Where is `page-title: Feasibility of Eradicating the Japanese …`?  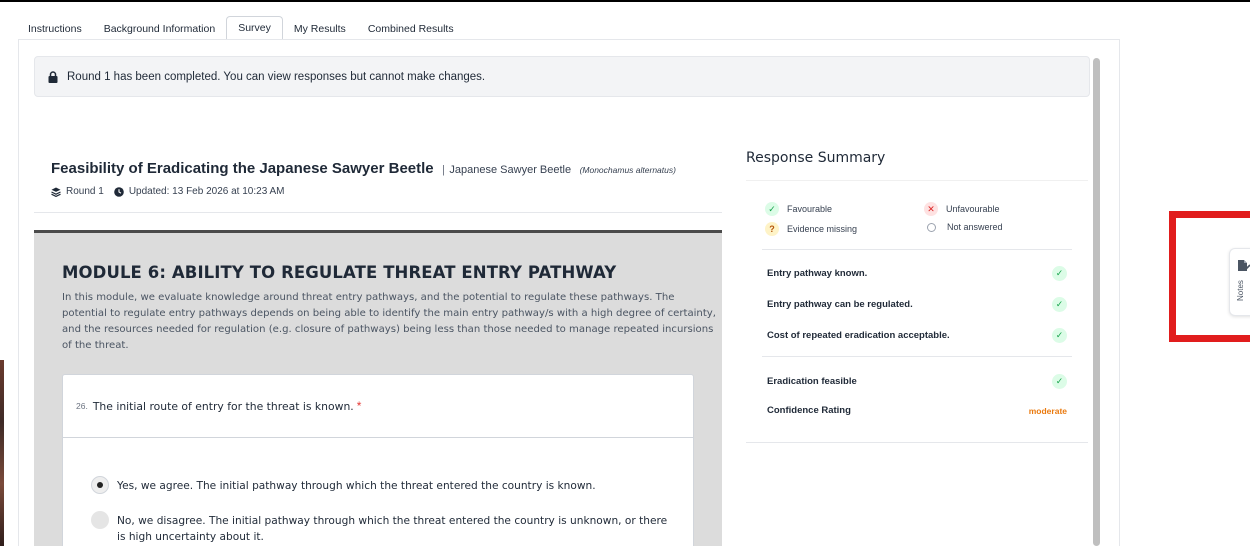 page-title: Feasibility of Eradicating the Japanese … is located at coordinates (363, 169).